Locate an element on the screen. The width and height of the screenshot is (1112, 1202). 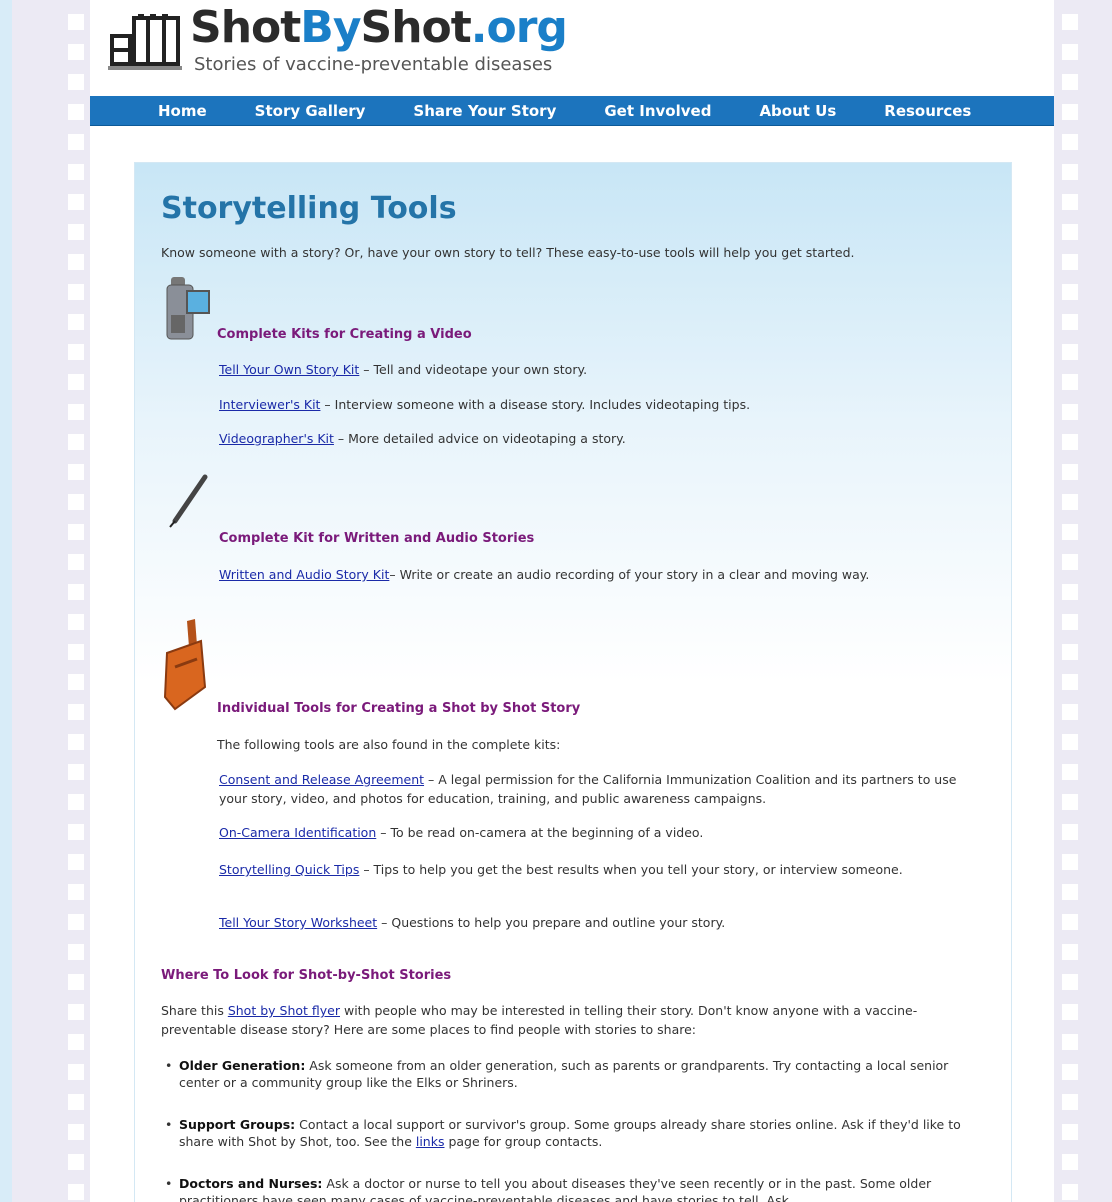
page-title: Storytelling Tools is located at coordinates (309, 208).